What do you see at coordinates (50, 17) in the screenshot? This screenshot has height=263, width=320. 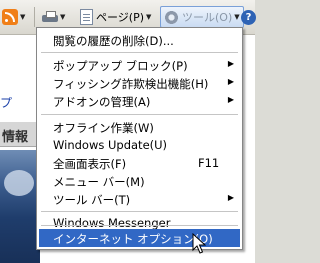 I see `printer-icon` at bounding box center [50, 17].